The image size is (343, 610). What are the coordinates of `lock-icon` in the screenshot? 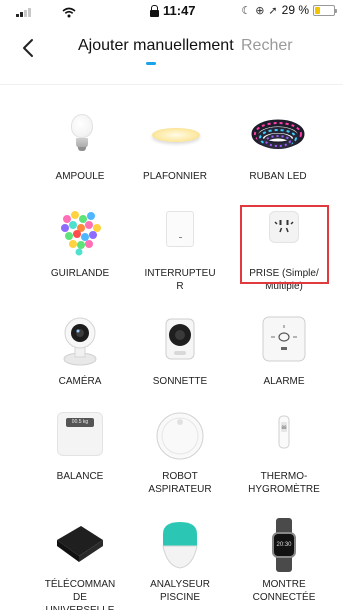 It's located at (154, 10).